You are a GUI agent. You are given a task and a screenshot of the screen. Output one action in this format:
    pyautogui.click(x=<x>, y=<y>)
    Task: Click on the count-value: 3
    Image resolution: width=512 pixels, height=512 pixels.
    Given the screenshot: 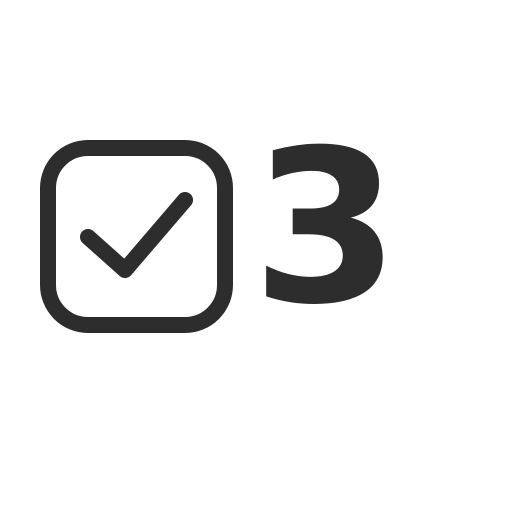 What is the action you would take?
    pyautogui.click(x=326, y=227)
    